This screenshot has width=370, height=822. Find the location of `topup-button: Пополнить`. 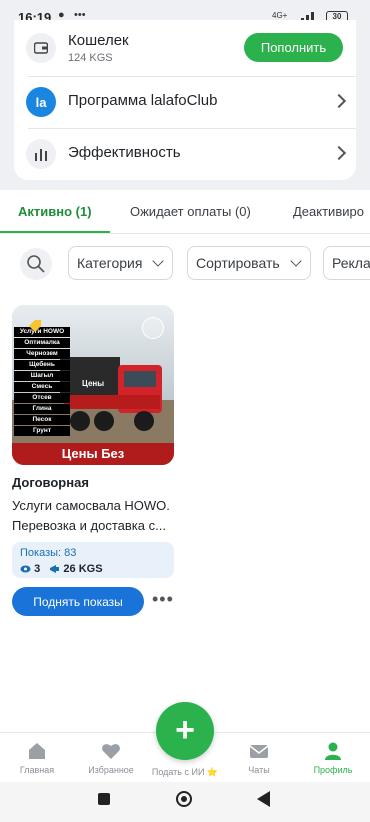

topup-button: Пополнить is located at coordinates (293, 47).